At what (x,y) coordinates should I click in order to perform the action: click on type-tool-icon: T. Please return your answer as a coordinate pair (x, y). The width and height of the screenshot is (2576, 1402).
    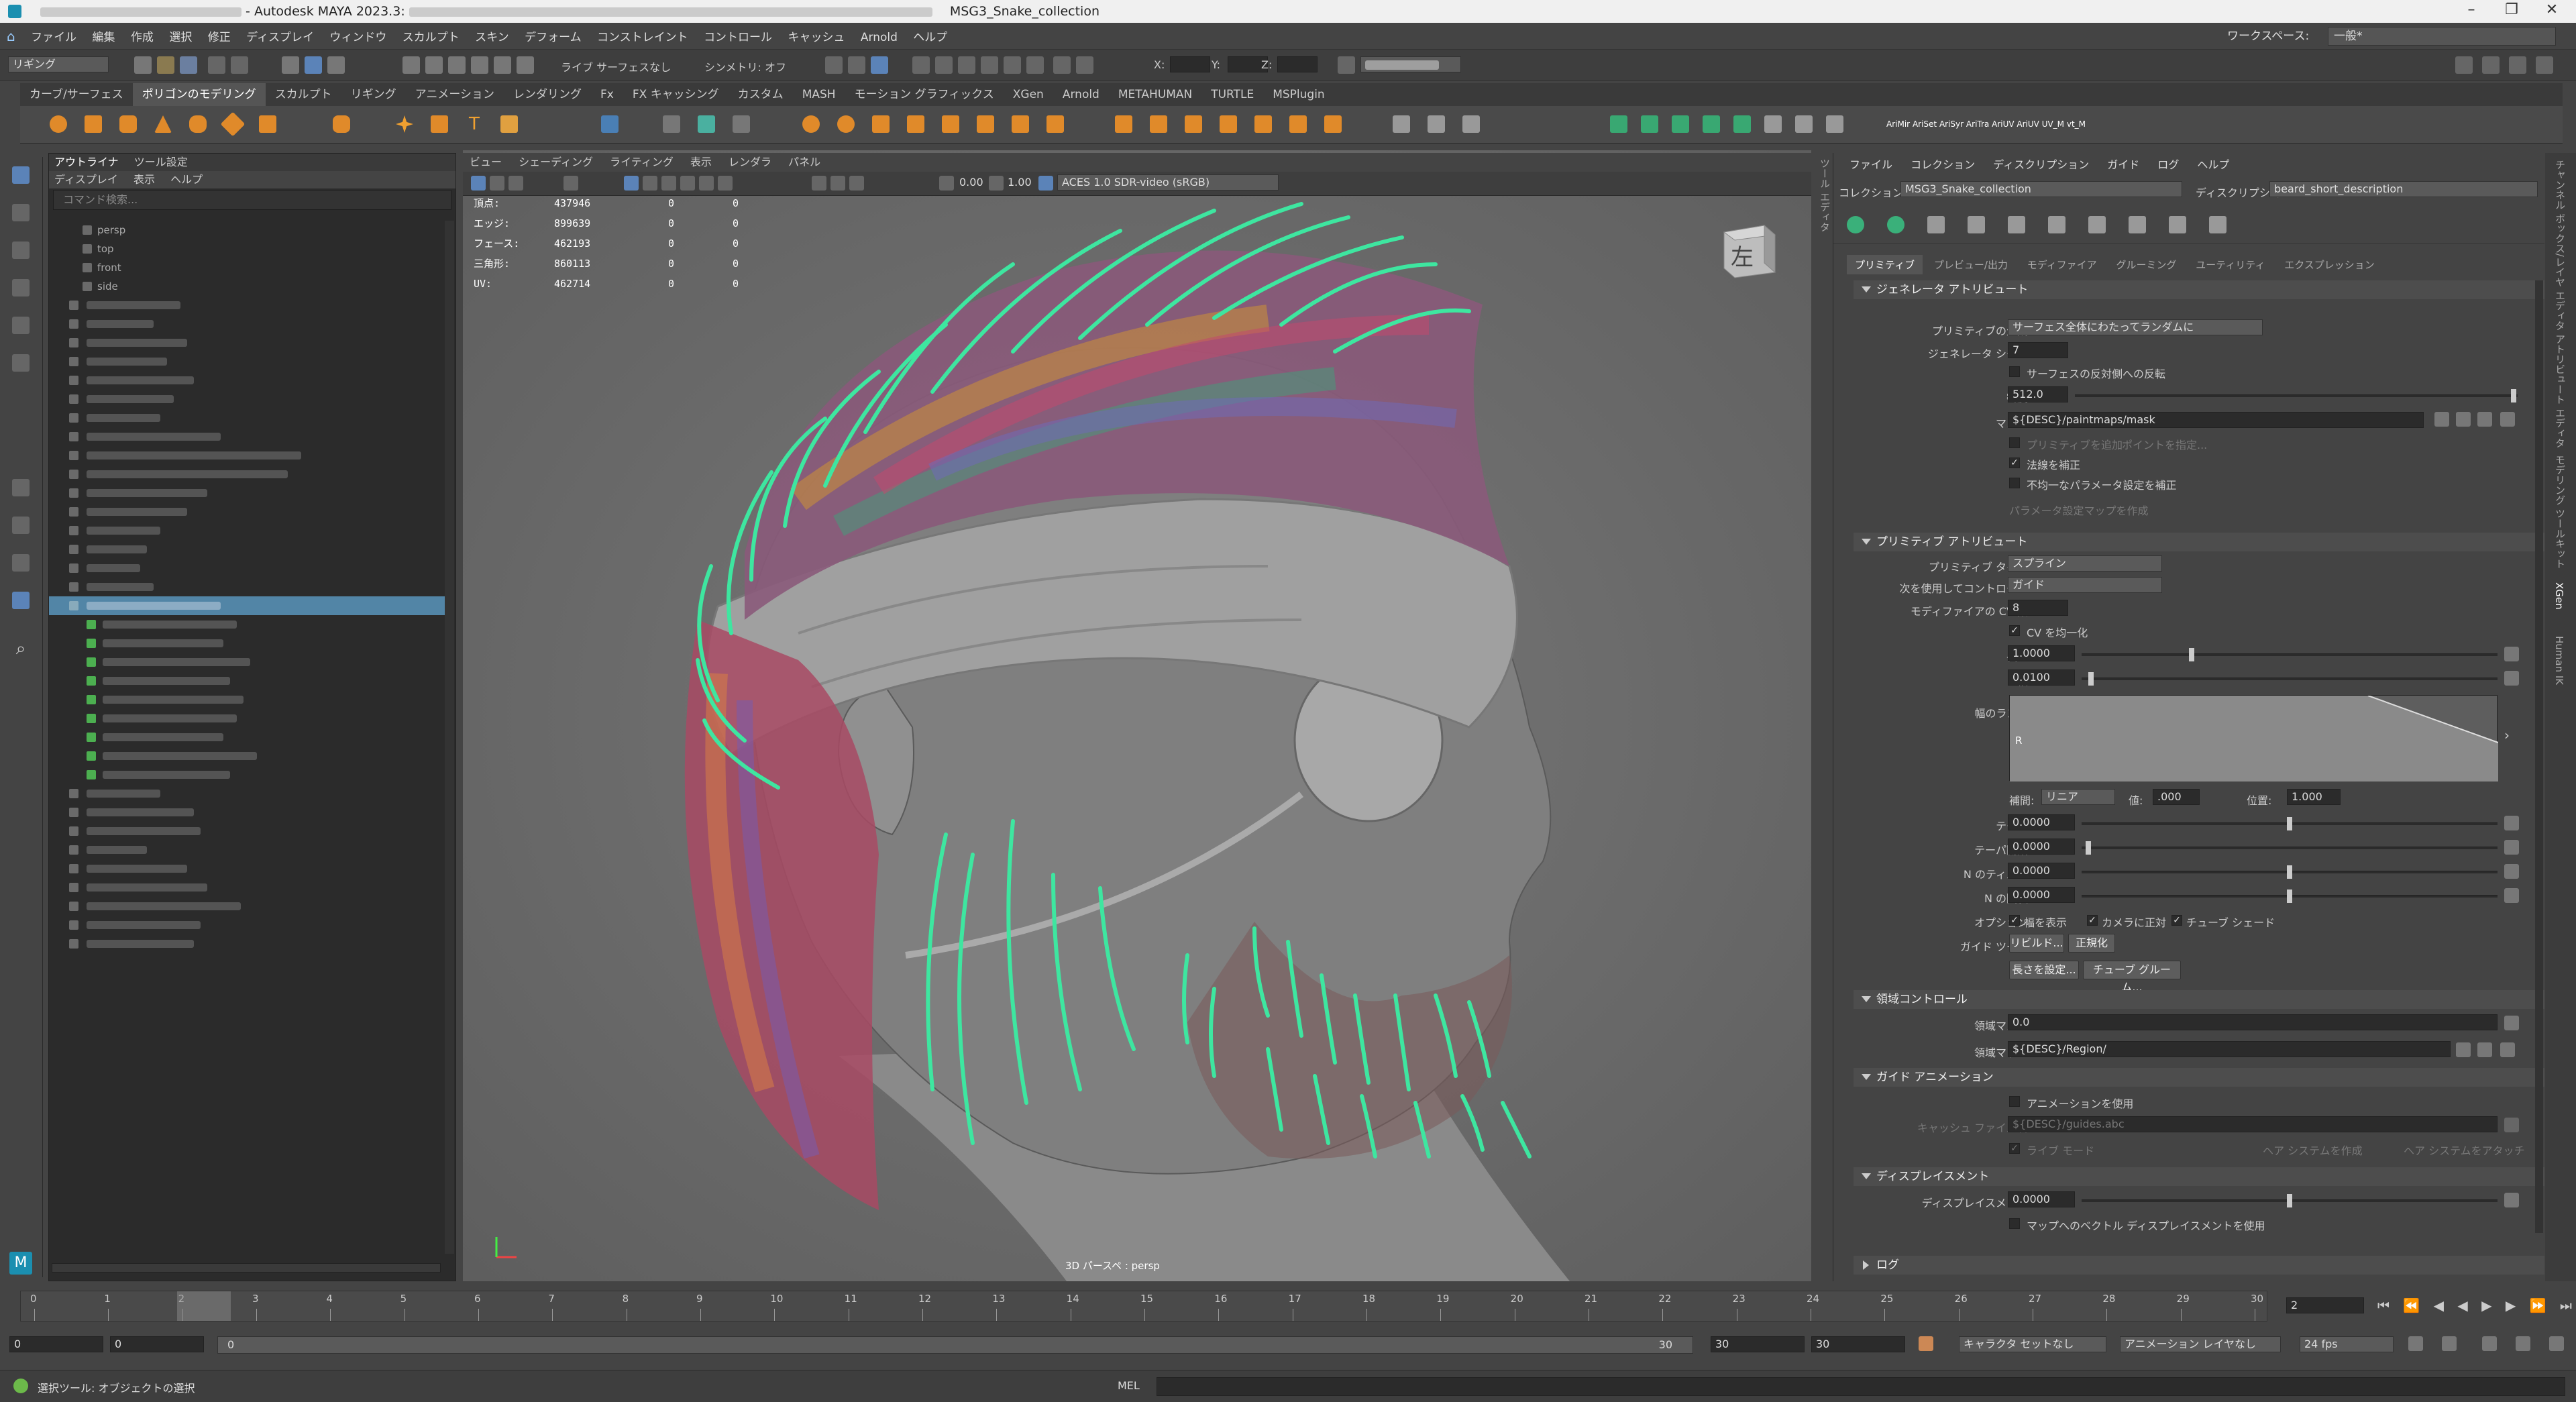
    Looking at the image, I should click on (474, 124).